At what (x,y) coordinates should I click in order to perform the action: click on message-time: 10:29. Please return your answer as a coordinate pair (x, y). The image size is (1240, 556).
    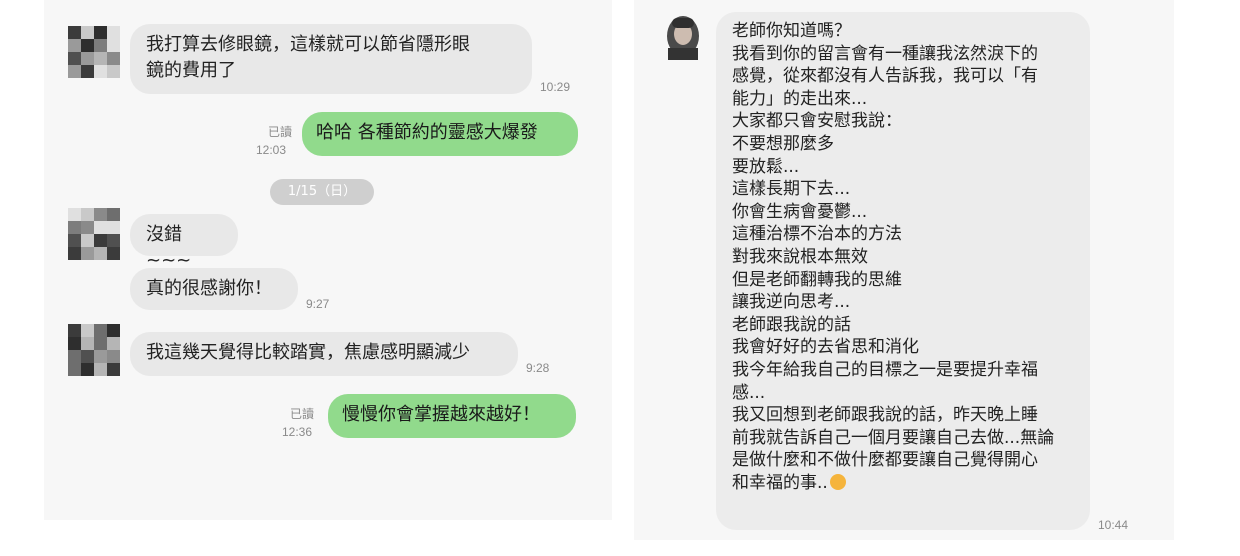
    Looking at the image, I should click on (555, 87).